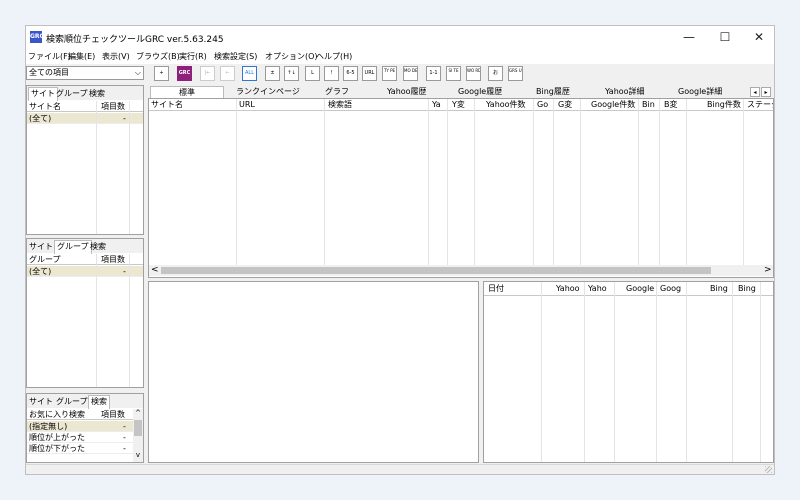 The height and width of the screenshot is (500, 800). Describe the element at coordinates (569, 289) in the screenshot. I see `column-header-yahoo: Yahoo` at that location.